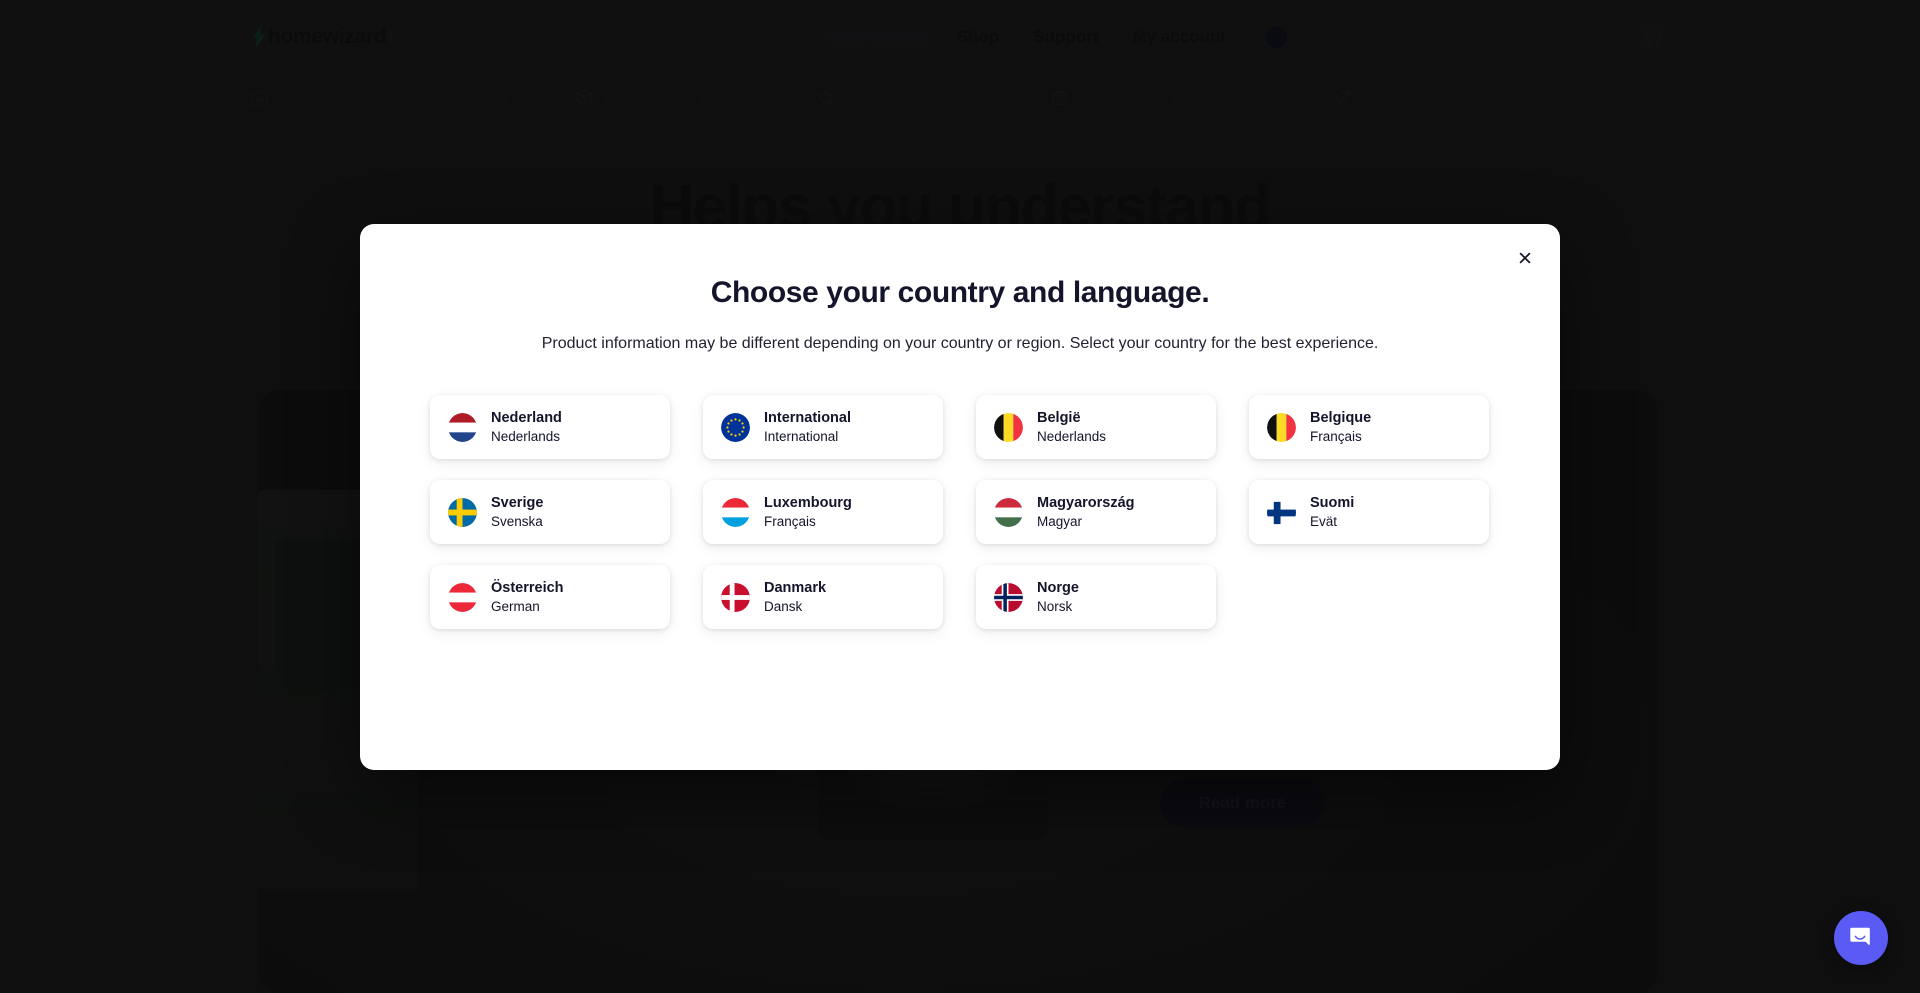 Image resolution: width=1920 pixels, height=993 pixels. Describe the element at coordinates (1096, 597) in the screenshot. I see `country-card: Norge Norsk` at that location.